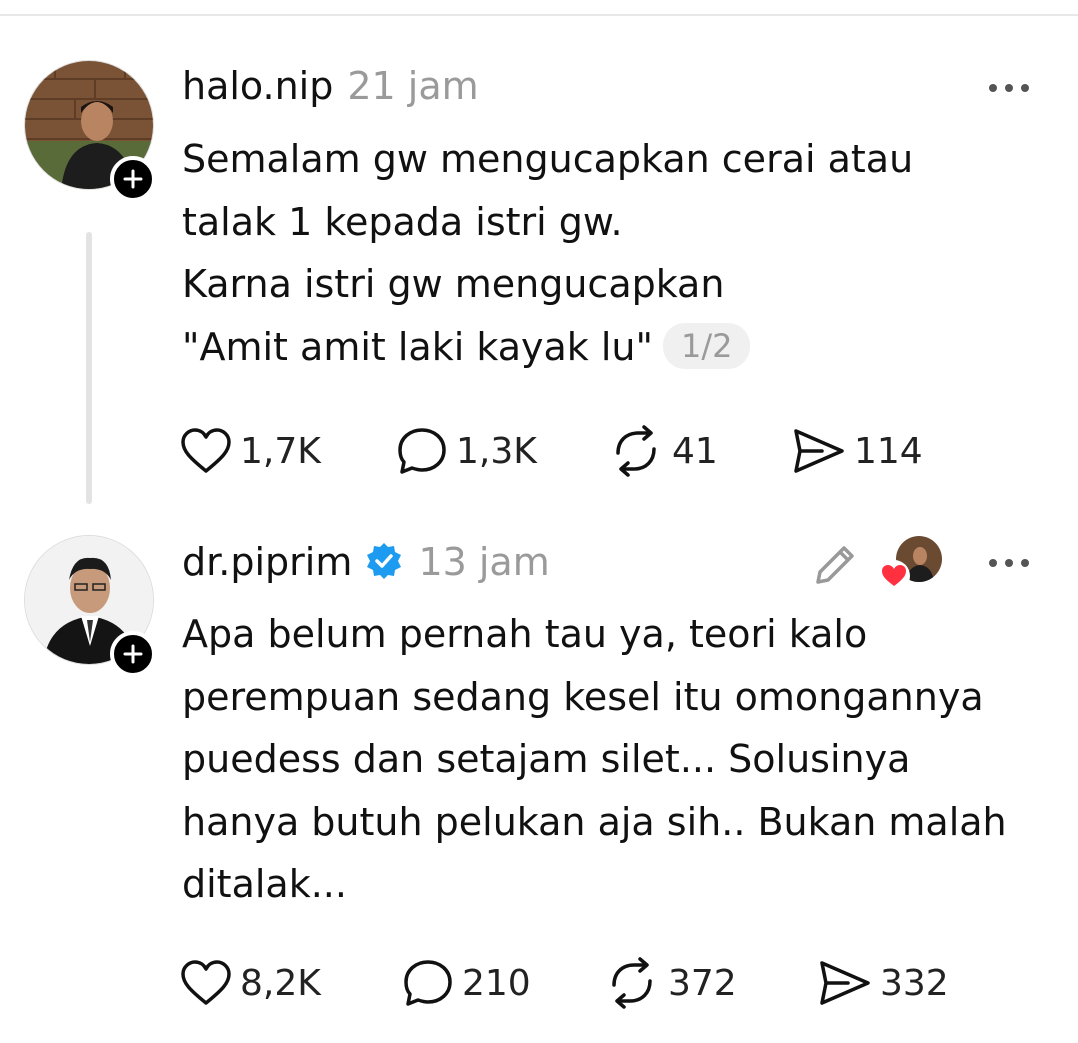 The image size is (1078, 1043). I want to click on pencil-icon, so click(835, 565).